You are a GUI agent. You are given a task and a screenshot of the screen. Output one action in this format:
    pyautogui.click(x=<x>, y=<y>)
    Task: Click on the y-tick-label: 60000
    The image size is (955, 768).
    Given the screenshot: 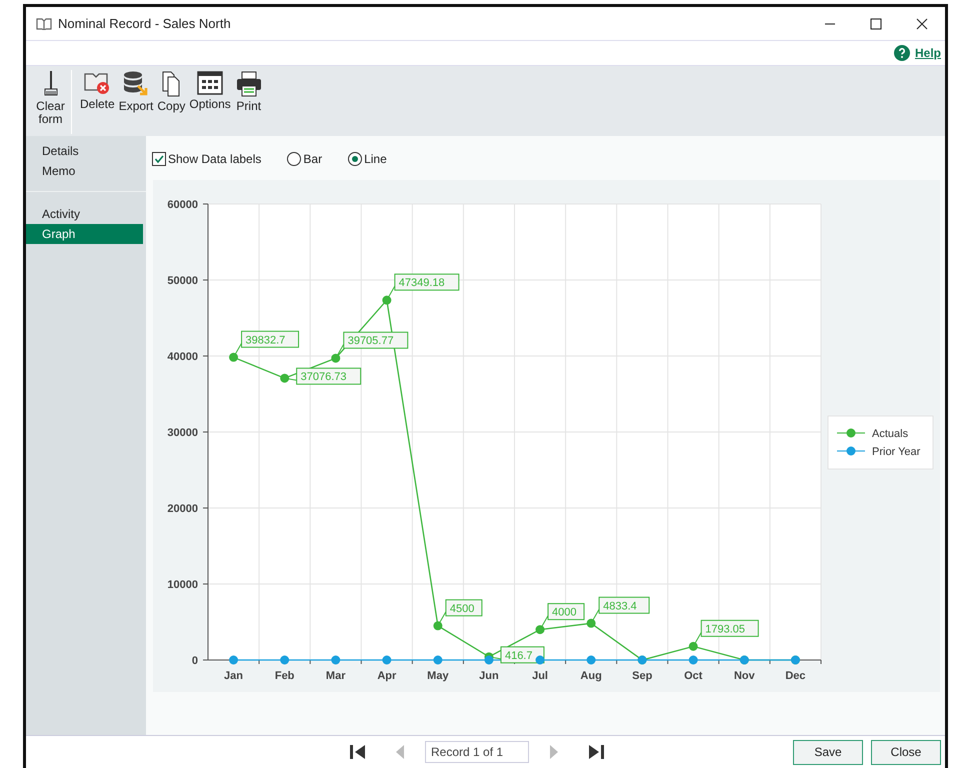 What is the action you would take?
    pyautogui.click(x=182, y=205)
    